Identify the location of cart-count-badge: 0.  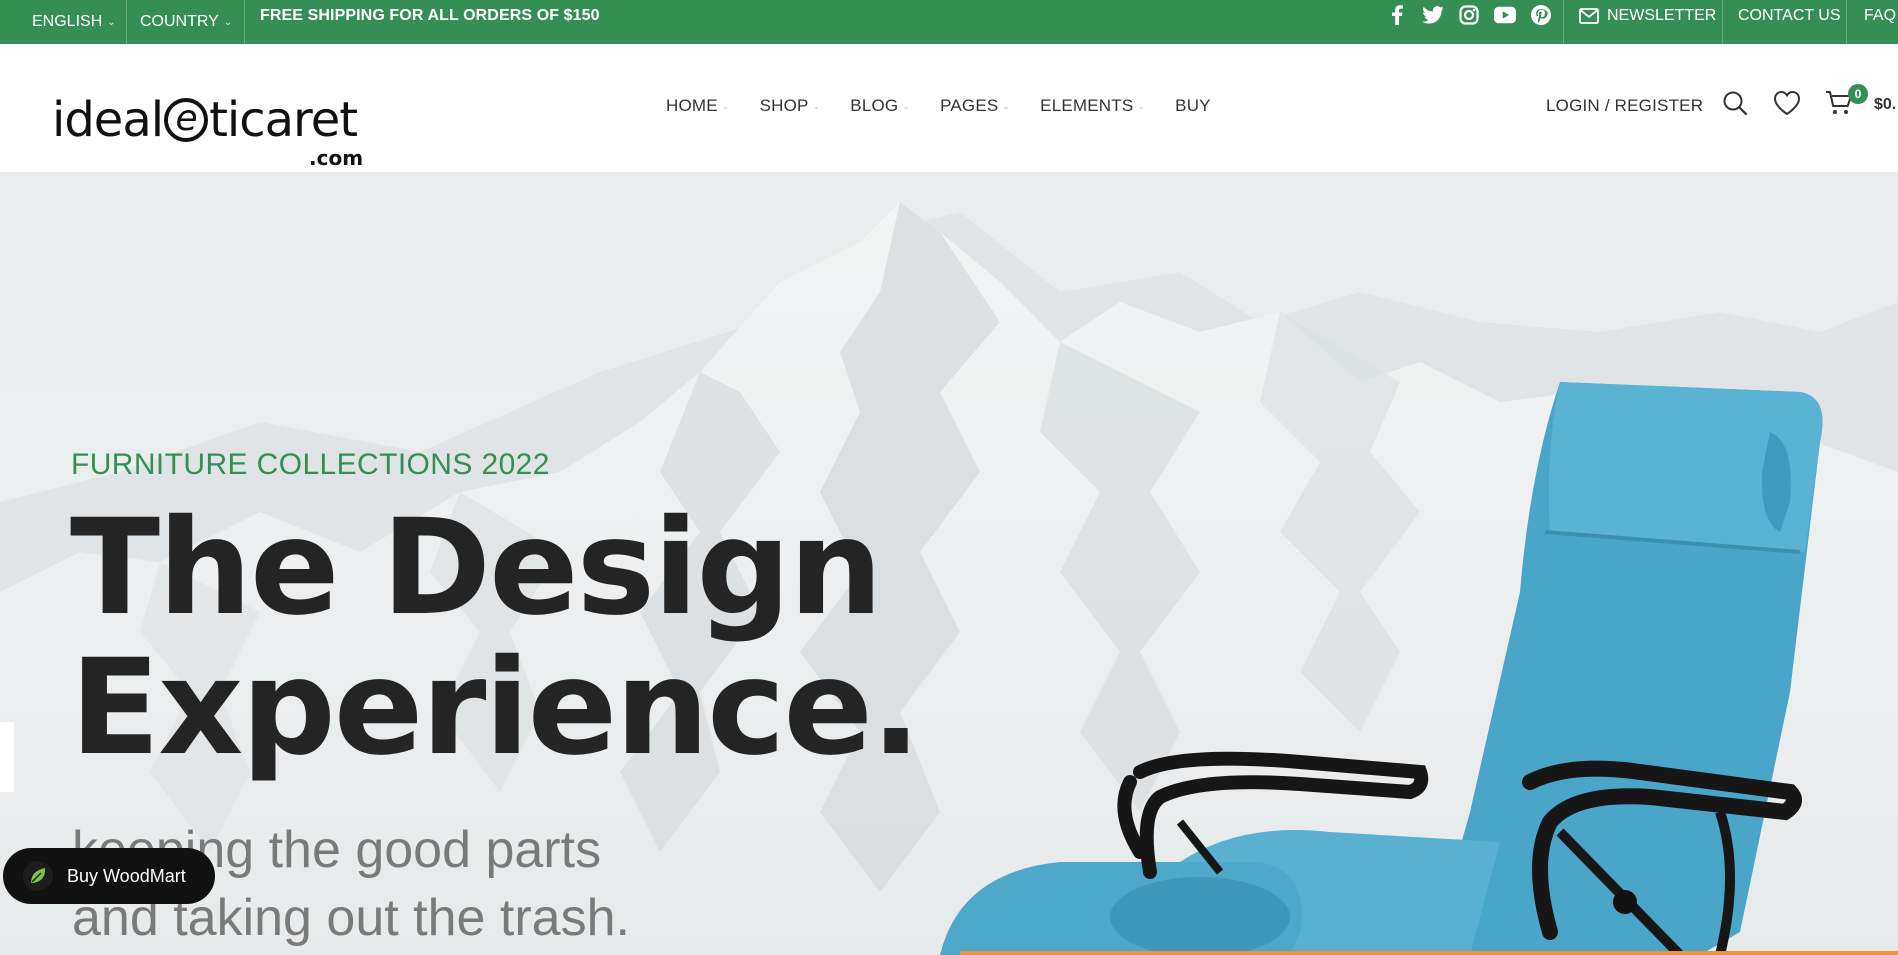
(1858, 94).